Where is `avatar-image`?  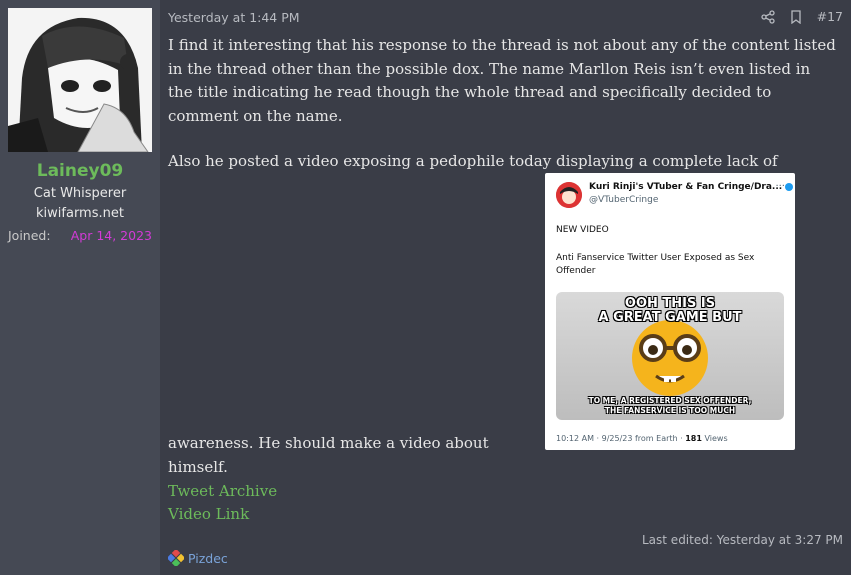 avatar-image is located at coordinates (80, 80).